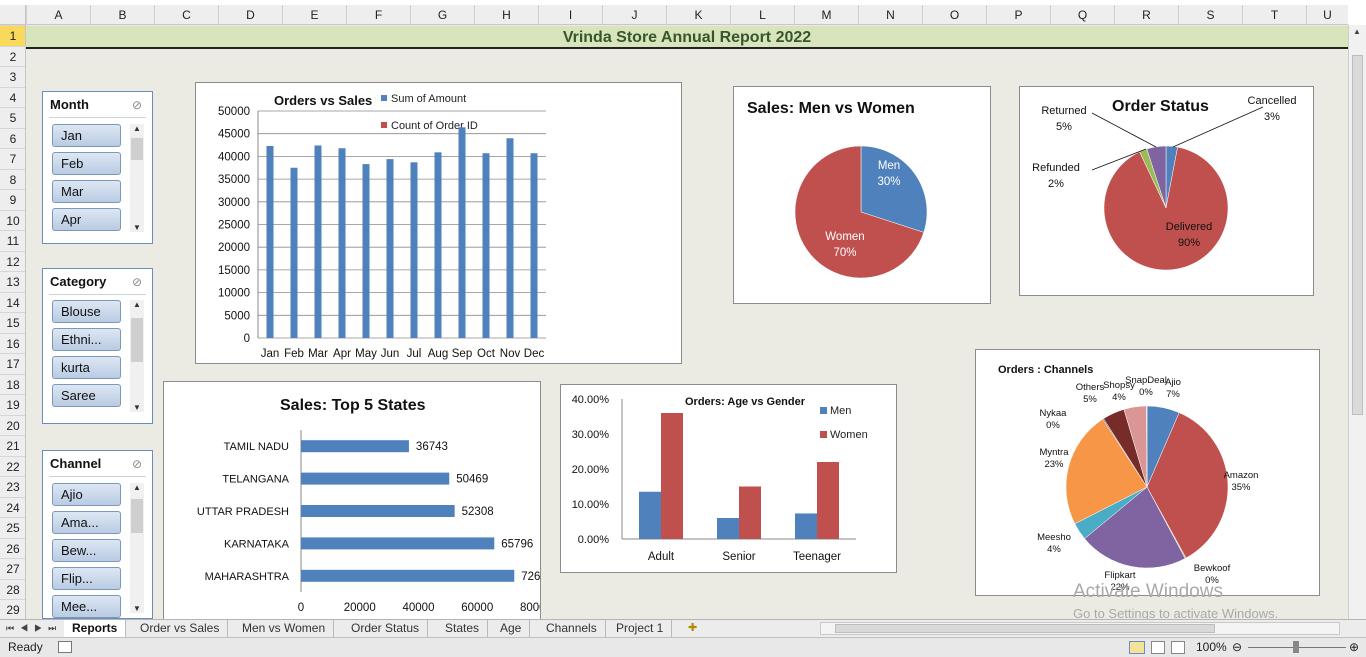 The image size is (1366, 657). I want to click on row-header: 8, so click(12, 179).